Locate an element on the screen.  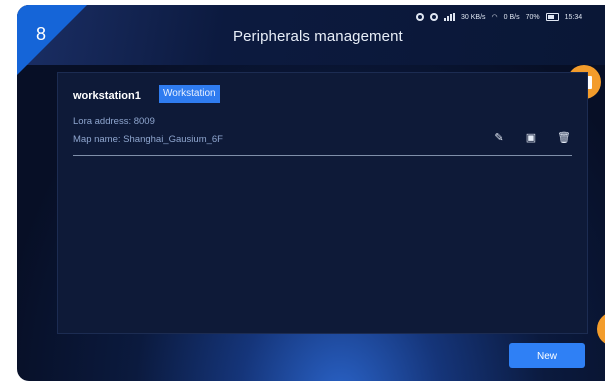
workstation-type-badge: Workstation is located at coordinates (189, 94).